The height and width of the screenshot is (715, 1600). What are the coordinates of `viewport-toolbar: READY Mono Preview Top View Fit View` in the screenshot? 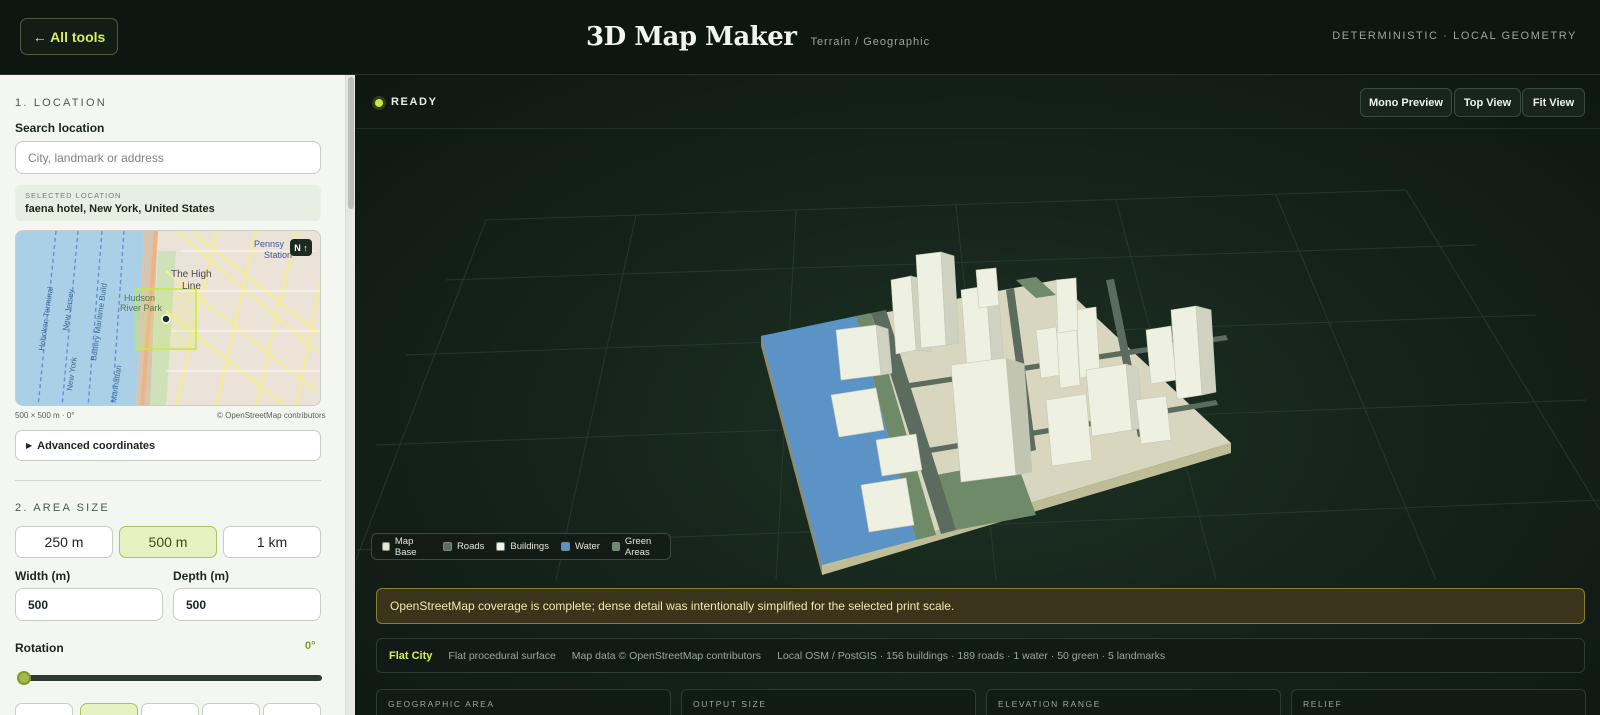 It's located at (978, 102).